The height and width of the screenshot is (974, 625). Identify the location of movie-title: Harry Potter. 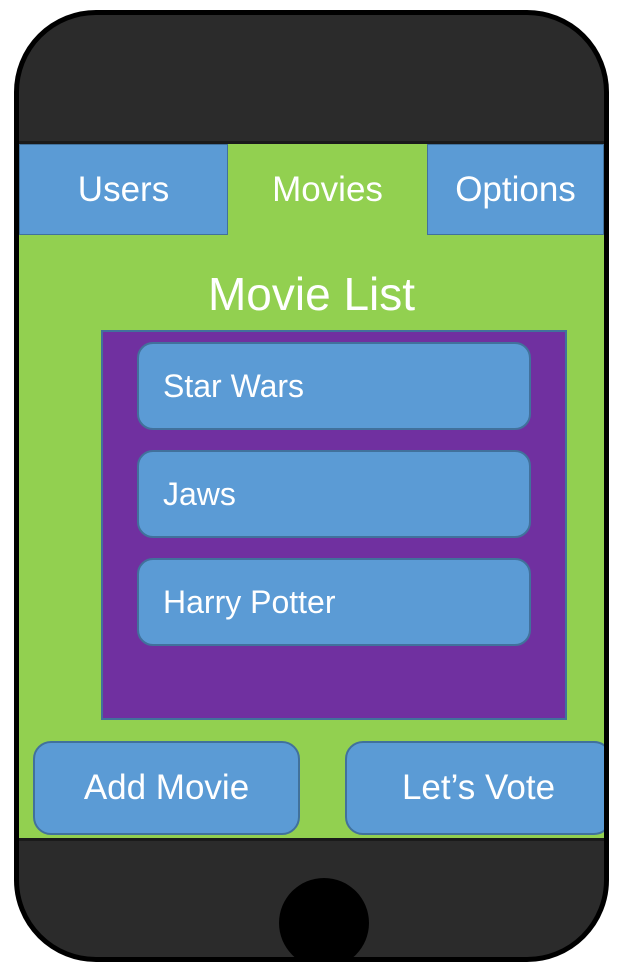
(249, 601).